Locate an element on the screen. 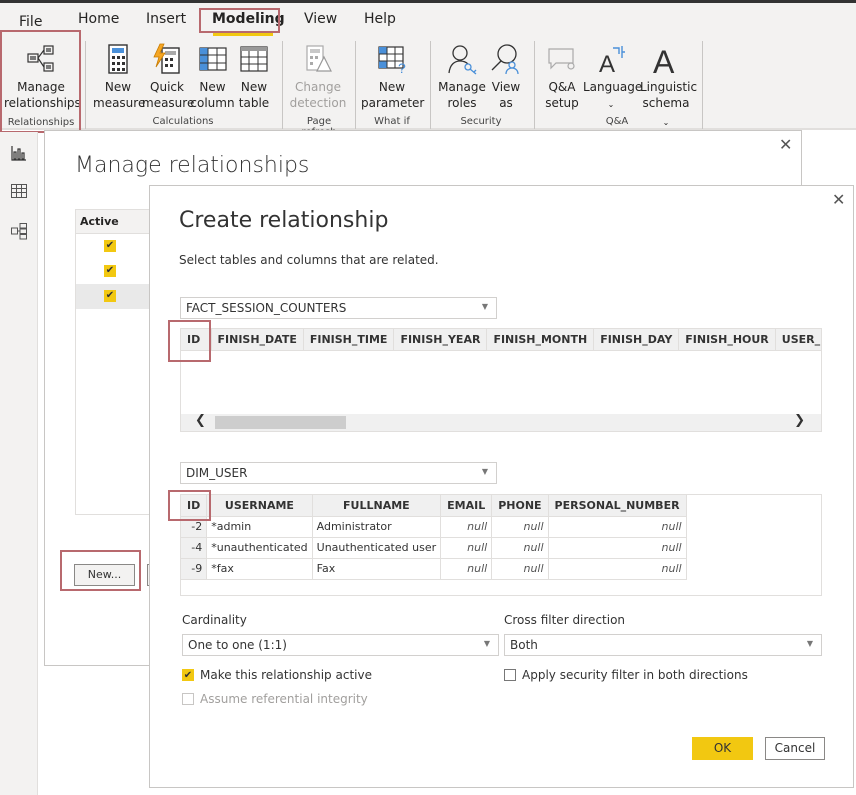  new-measure-button: New measure is located at coordinates (119, 77).